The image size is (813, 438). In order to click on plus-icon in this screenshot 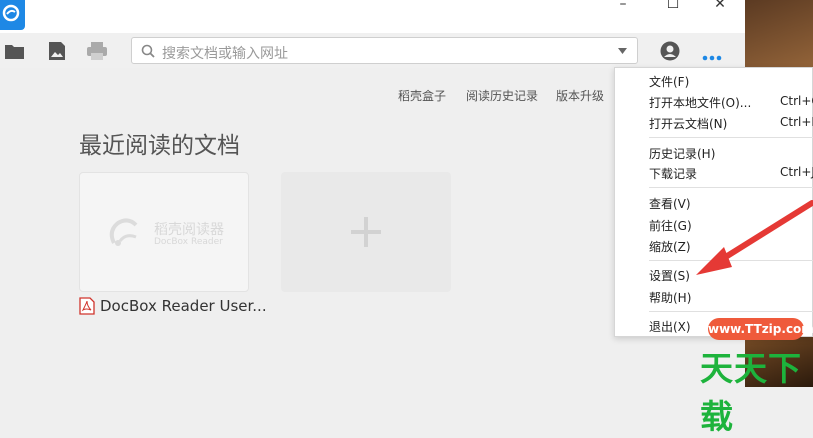, I will do `click(366, 232)`.